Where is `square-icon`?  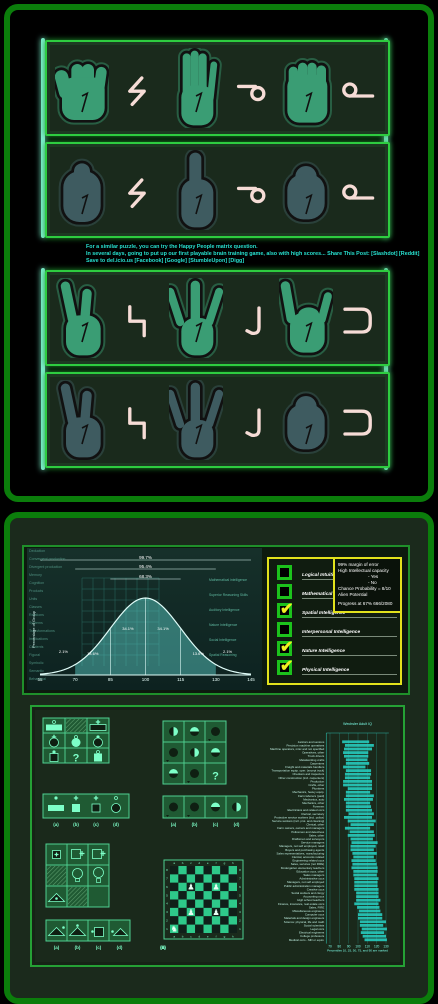 square-icon is located at coordinates (99, 932).